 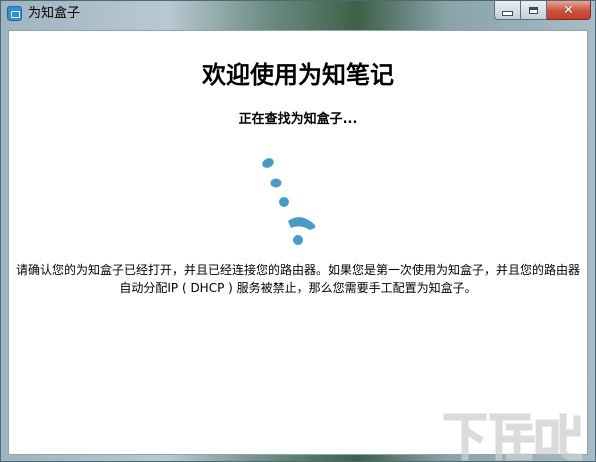 I want to click on spinner-arc, so click(x=301, y=223).